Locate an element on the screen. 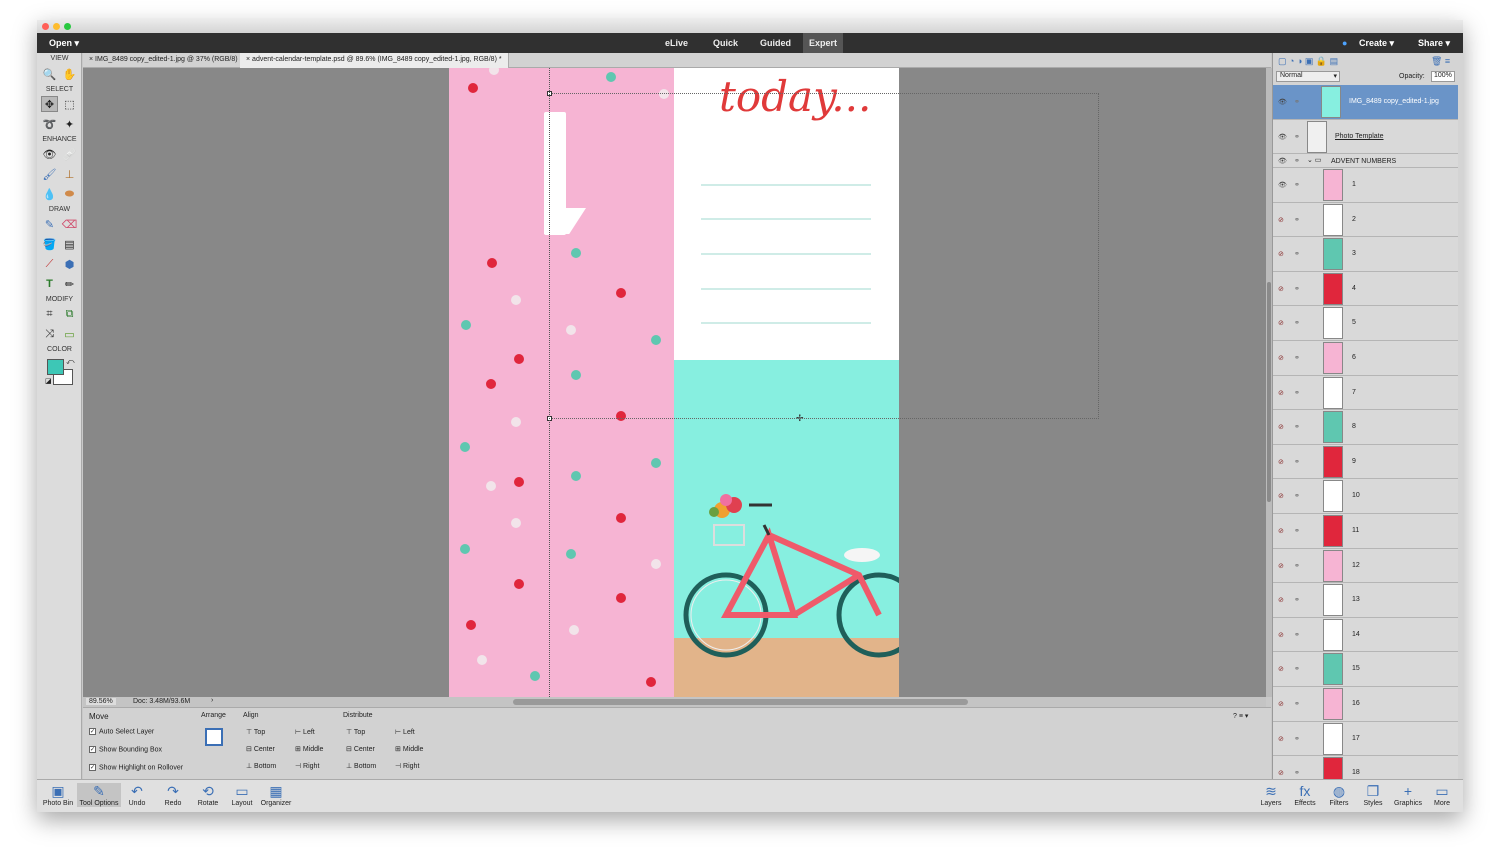  eraser-tool-icon: ⌫ is located at coordinates (69, 224).